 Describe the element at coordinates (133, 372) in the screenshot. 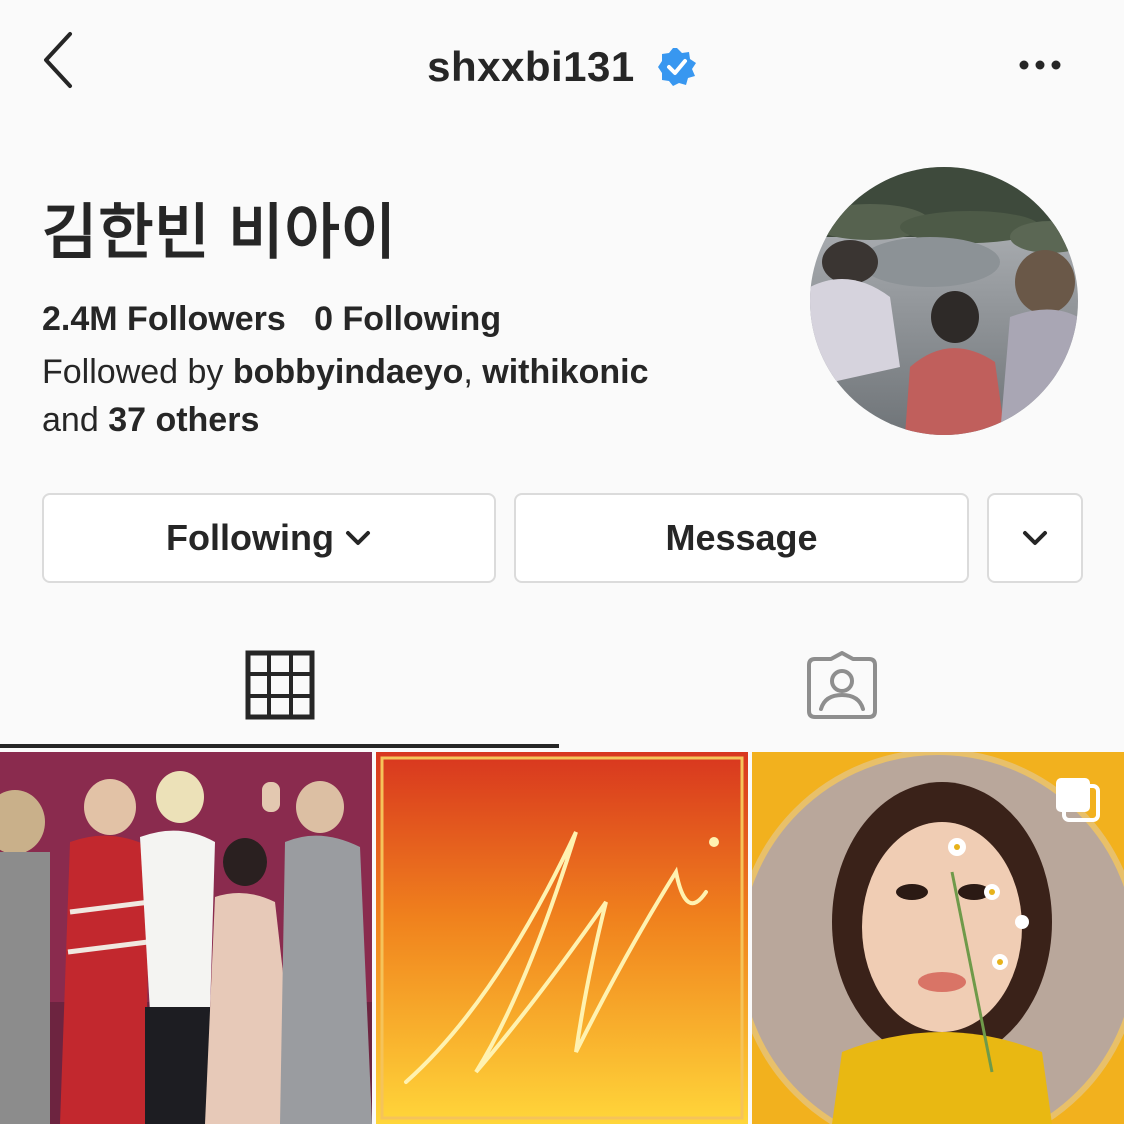

I see `followed-by-prefix: Followed by` at that location.